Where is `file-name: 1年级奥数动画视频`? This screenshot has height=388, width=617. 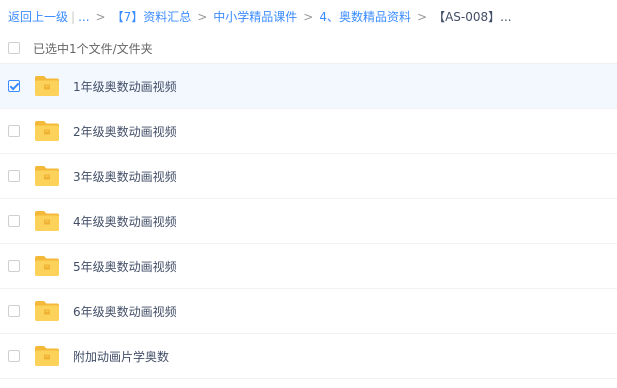 file-name: 1年级奥数动画视频 is located at coordinates (125, 86).